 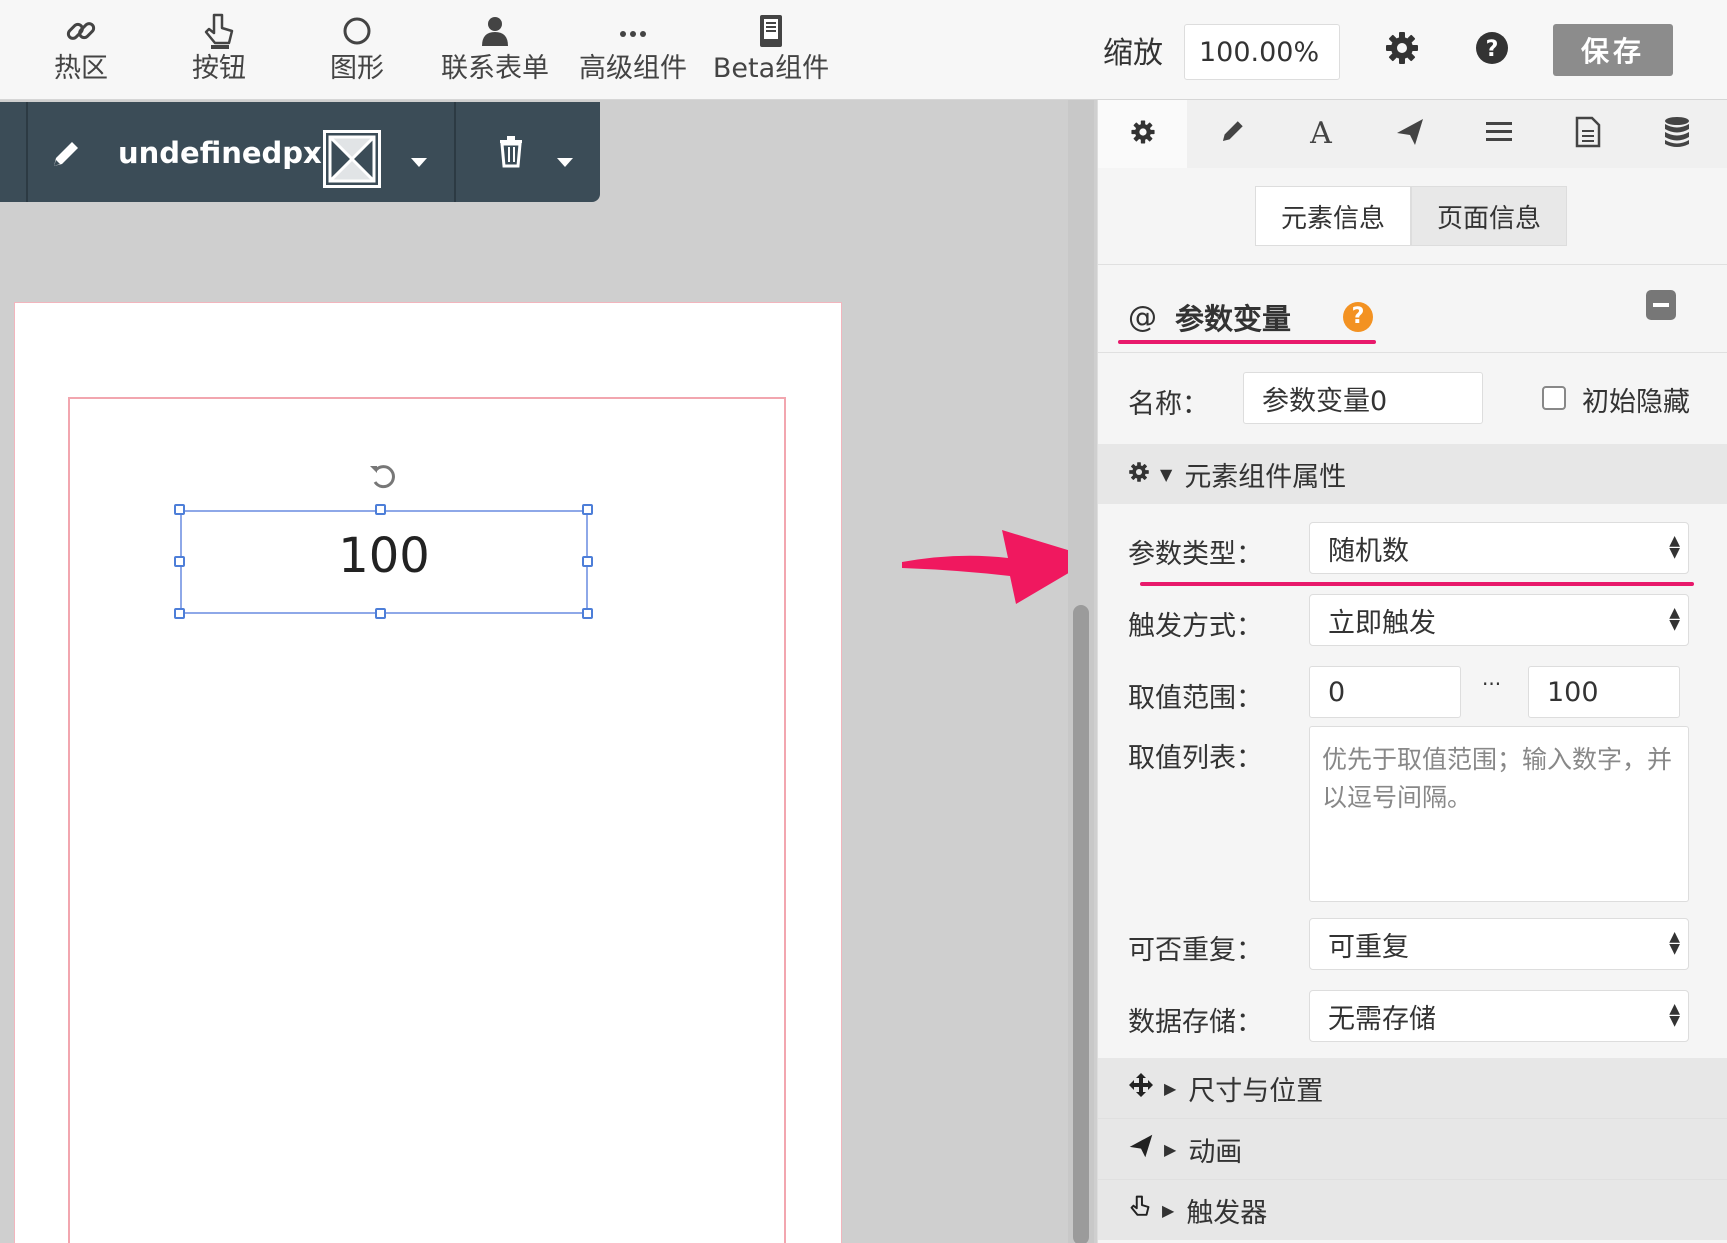 What do you see at coordinates (1195, 554) in the screenshot?
I see `param-type-label: 参数类型：` at bounding box center [1195, 554].